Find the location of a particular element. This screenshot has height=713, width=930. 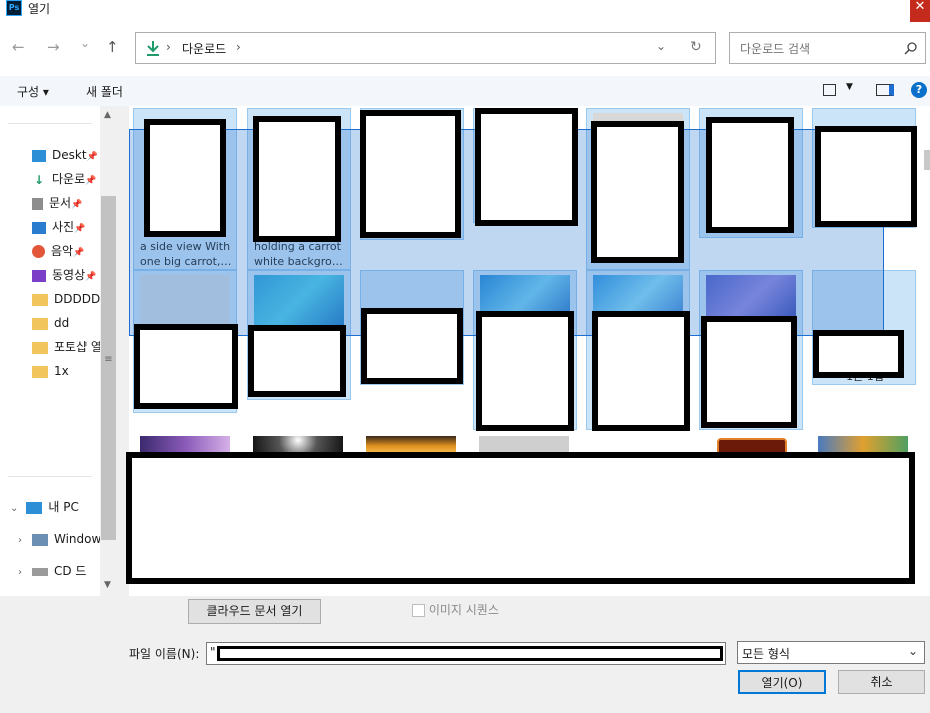

cd-drive-icon is located at coordinates (40, 571).